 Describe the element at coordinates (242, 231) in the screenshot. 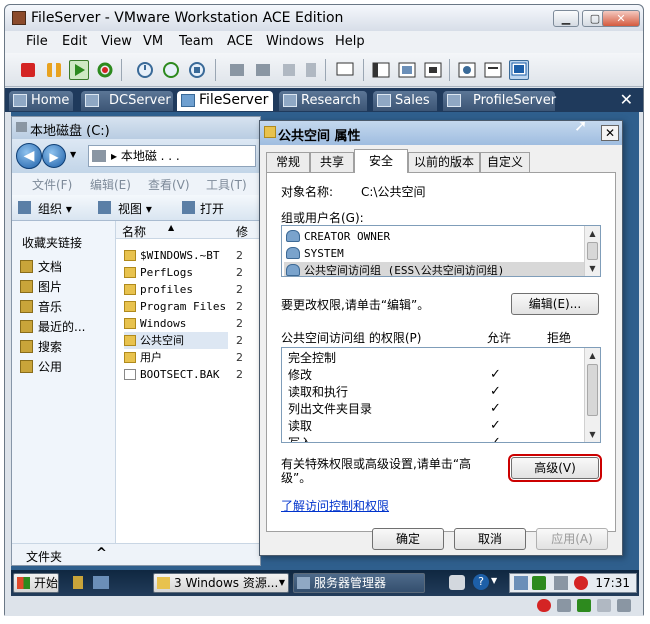

I see `column-date: 修` at that location.